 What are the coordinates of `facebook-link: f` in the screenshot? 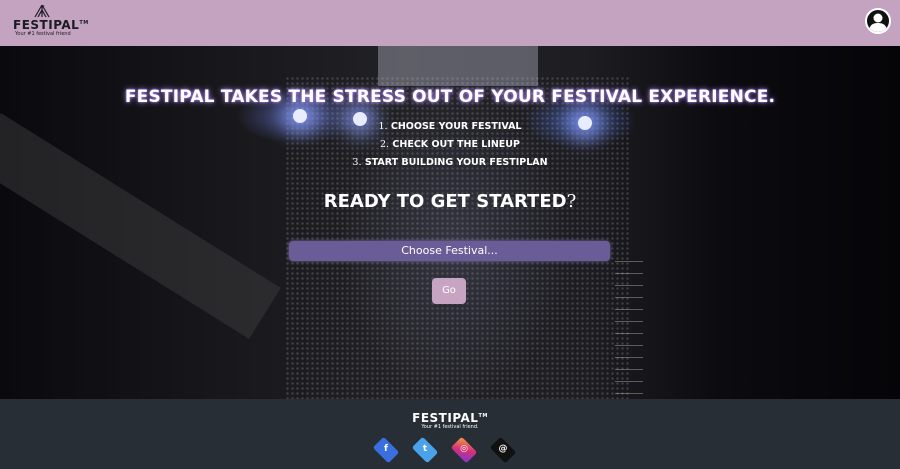 It's located at (386, 450).